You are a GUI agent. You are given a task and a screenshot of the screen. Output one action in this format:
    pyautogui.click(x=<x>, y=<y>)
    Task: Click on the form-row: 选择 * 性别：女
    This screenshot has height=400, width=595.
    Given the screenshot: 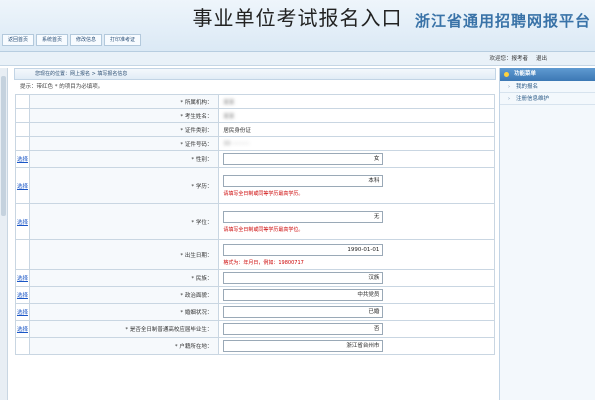 What is the action you would take?
    pyautogui.click(x=255, y=159)
    